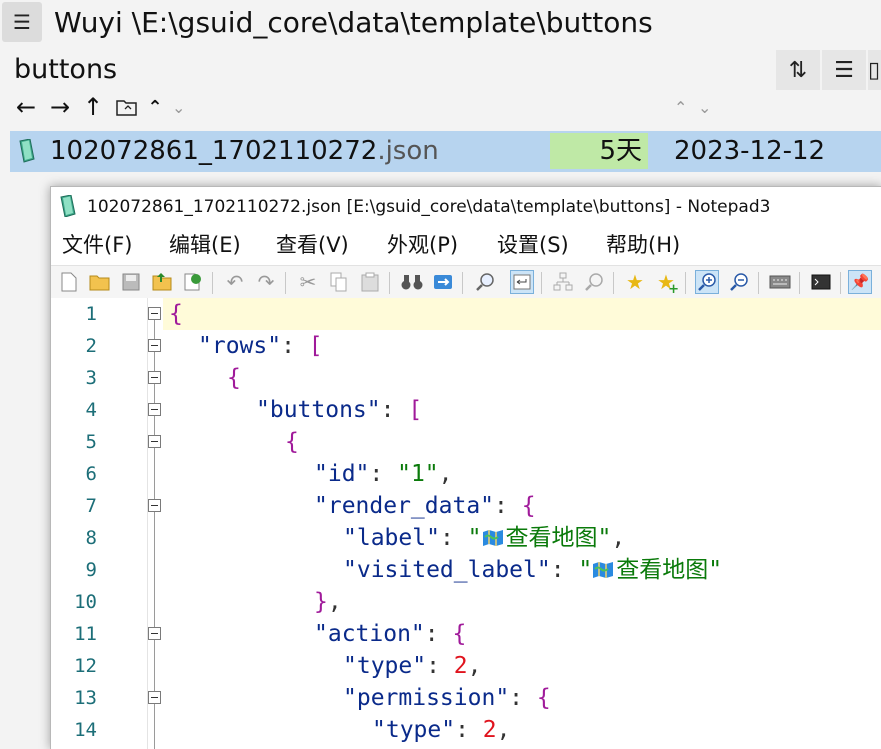  I want to click on line-number: 12, so click(85, 666).